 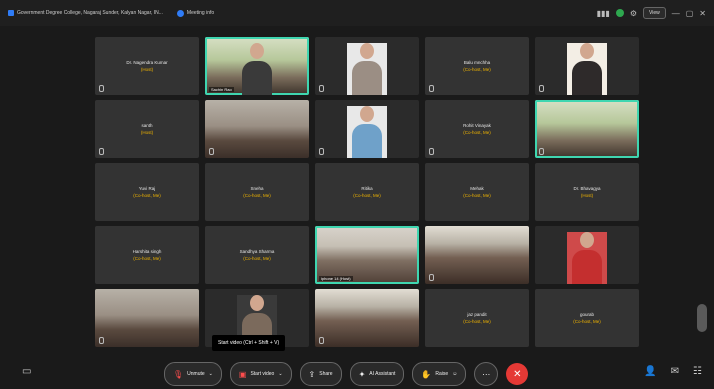 I want to click on participant-name: gourab, so click(x=586, y=314).